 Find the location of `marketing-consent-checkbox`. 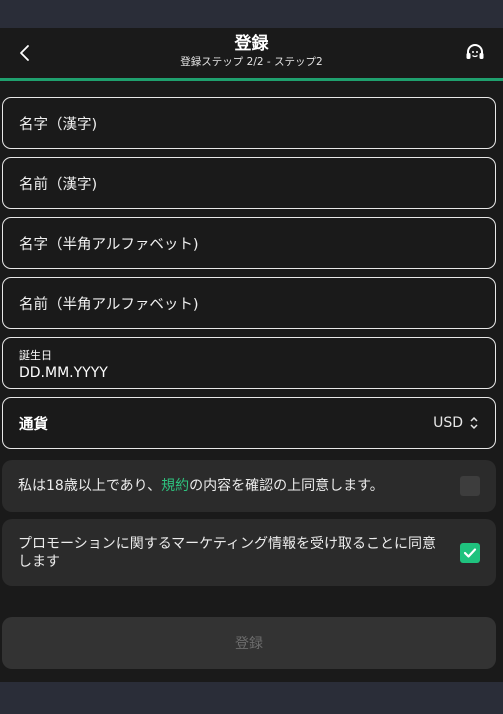

marketing-consent-checkbox is located at coordinates (470, 552).